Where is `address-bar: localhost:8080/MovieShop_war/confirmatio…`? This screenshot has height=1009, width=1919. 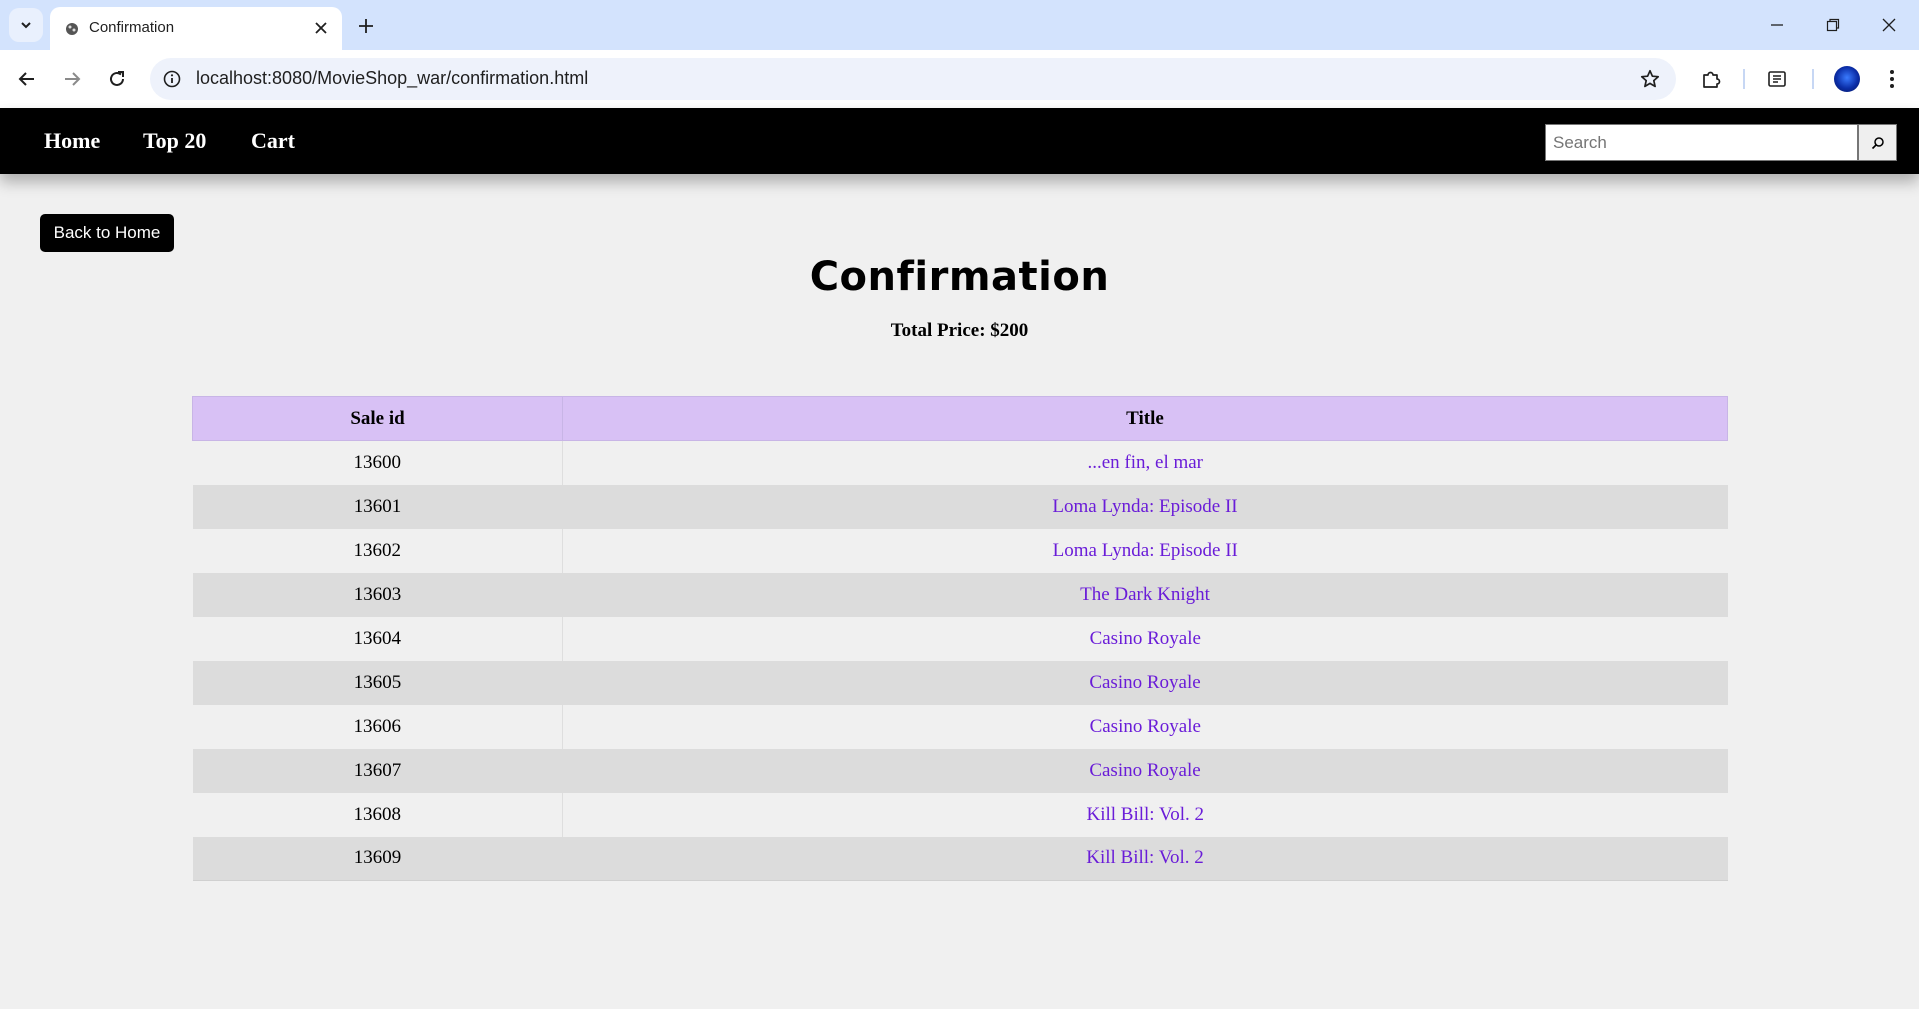 address-bar: localhost:8080/MovieShop_war/confirmatio… is located at coordinates (913, 79).